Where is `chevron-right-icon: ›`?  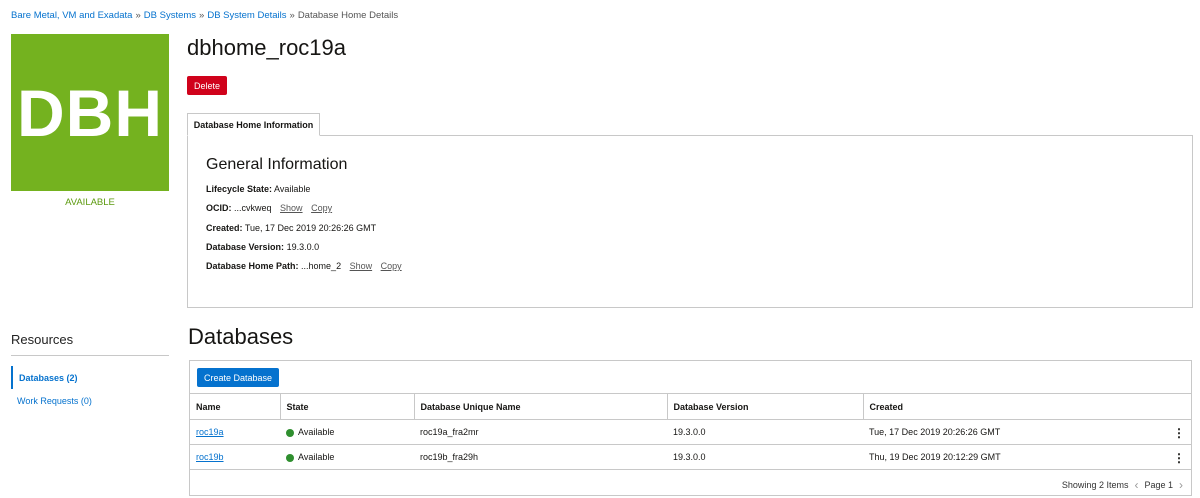 chevron-right-icon: › is located at coordinates (1181, 485).